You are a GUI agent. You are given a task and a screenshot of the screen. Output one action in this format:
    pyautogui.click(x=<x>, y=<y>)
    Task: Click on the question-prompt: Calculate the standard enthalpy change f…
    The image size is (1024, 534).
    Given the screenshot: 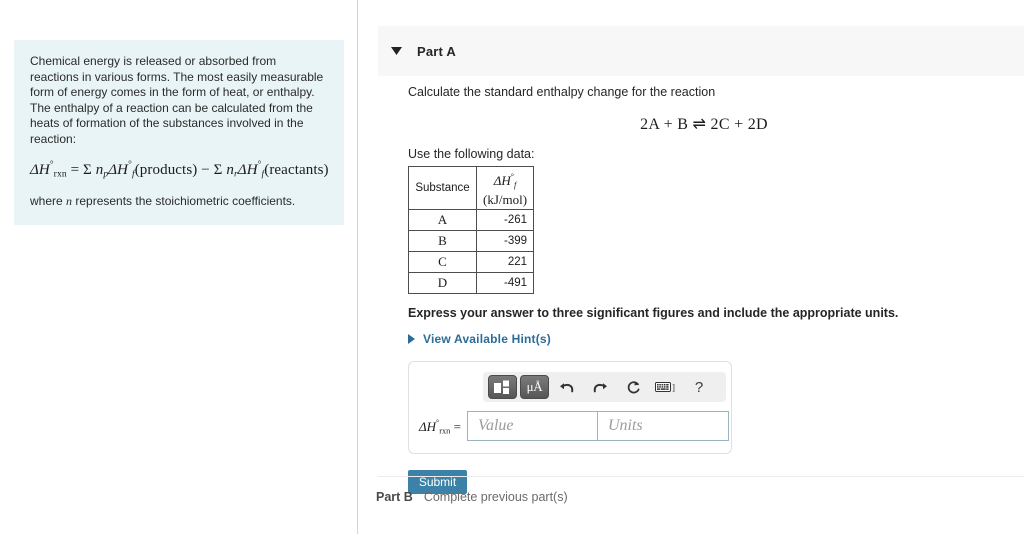 What is the action you would take?
    pyautogui.click(x=562, y=92)
    